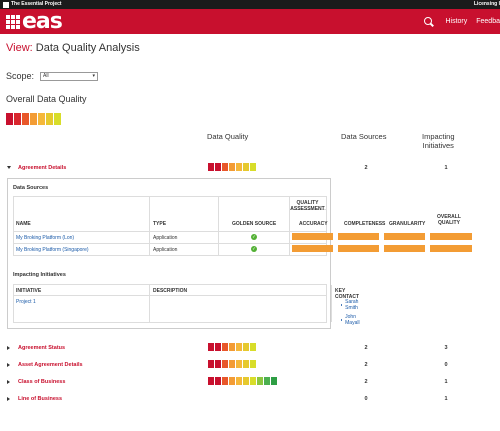  I want to click on chevron-down-icon: ▾, so click(94, 75).